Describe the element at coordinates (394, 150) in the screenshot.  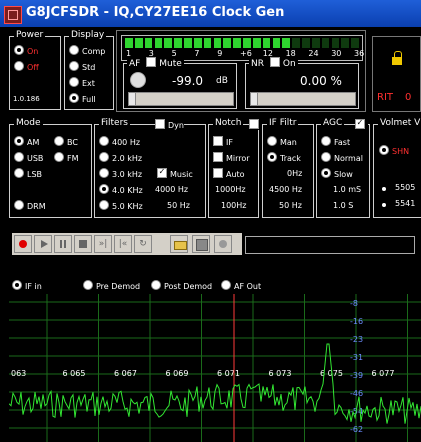
I see `volmet-shn-radio: SHN` at that location.